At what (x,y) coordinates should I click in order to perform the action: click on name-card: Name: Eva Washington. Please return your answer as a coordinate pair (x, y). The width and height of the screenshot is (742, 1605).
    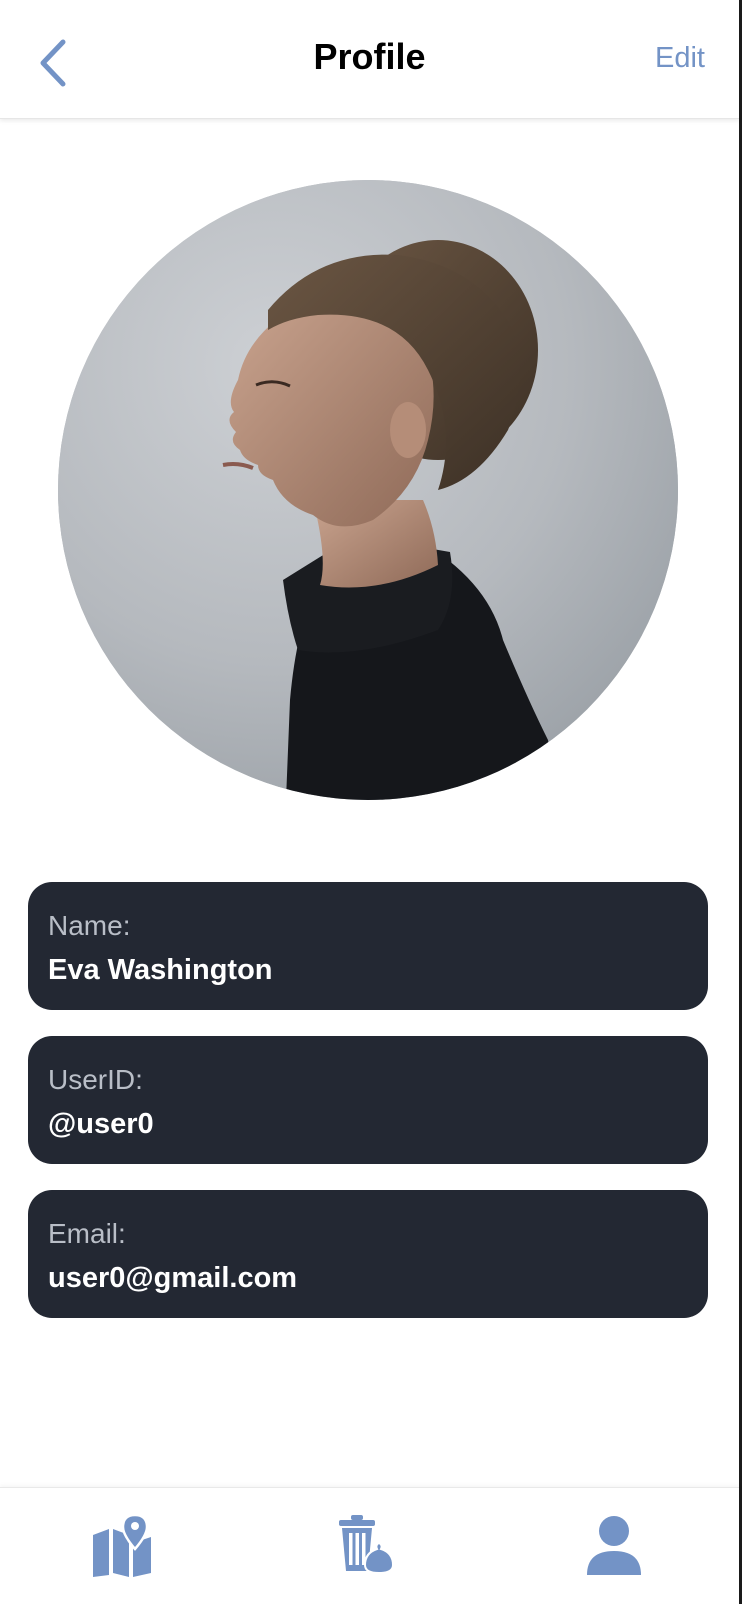
    Looking at the image, I should click on (368, 946).